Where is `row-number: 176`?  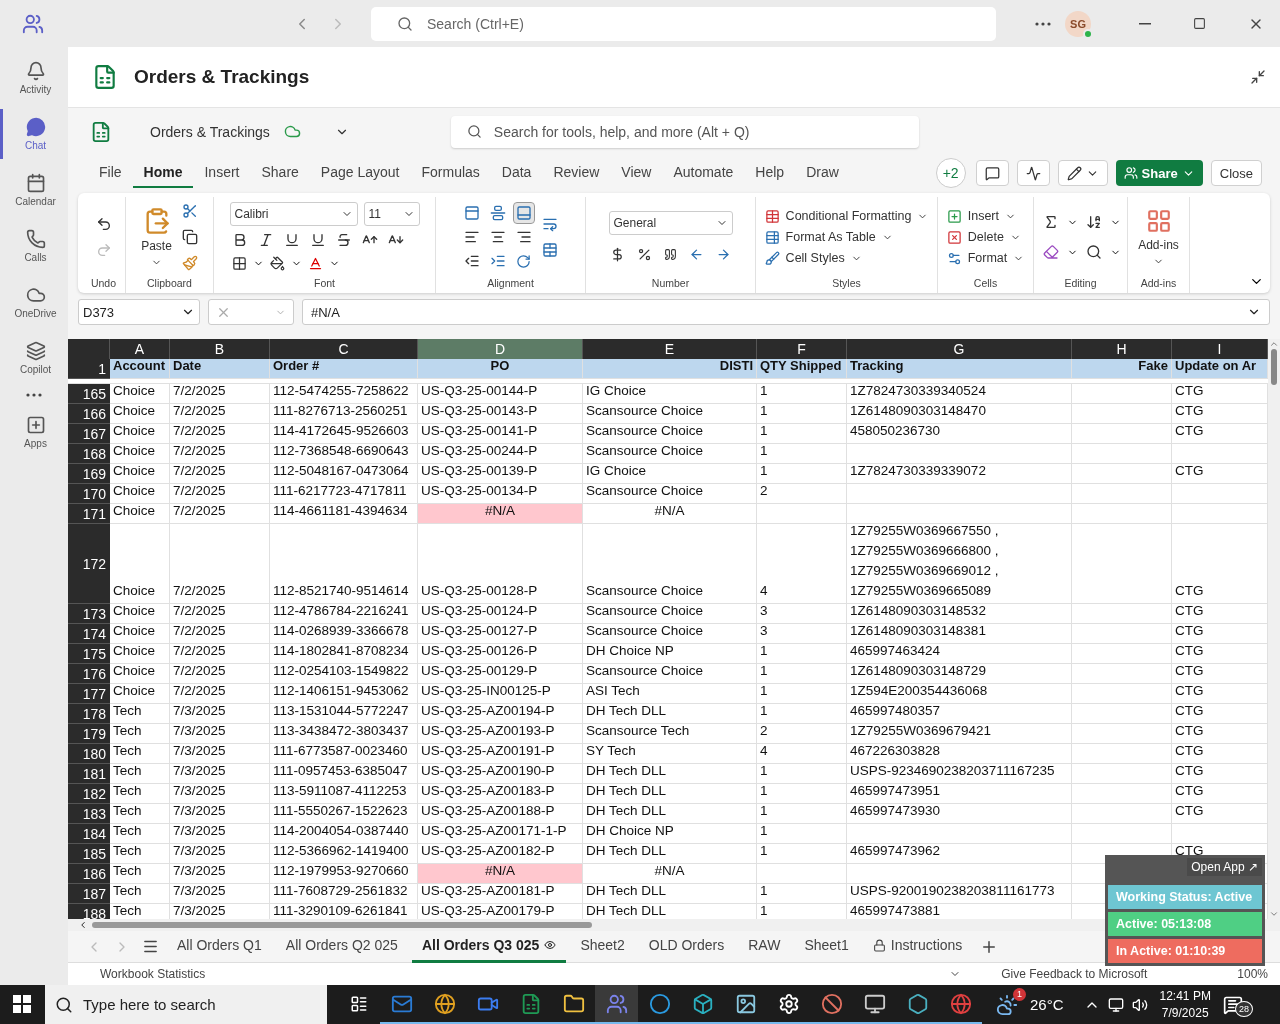 row-number: 176 is located at coordinates (89, 674).